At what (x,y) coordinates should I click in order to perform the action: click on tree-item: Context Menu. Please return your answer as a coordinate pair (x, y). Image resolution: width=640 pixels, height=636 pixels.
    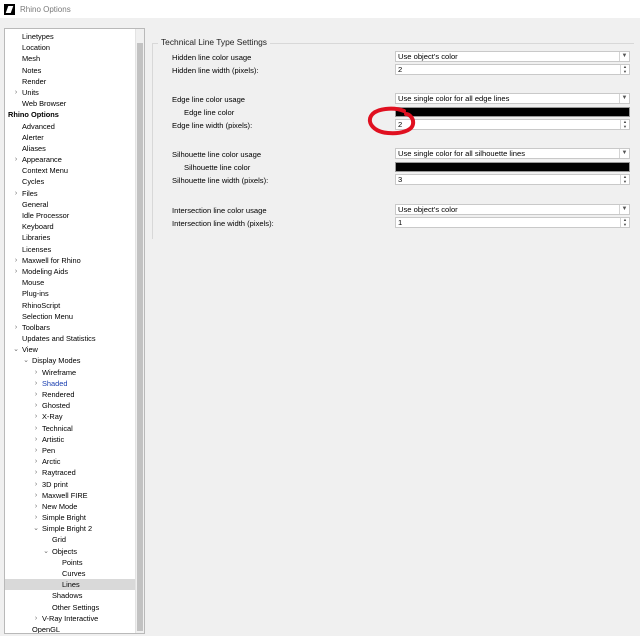
    Looking at the image, I should click on (70, 170).